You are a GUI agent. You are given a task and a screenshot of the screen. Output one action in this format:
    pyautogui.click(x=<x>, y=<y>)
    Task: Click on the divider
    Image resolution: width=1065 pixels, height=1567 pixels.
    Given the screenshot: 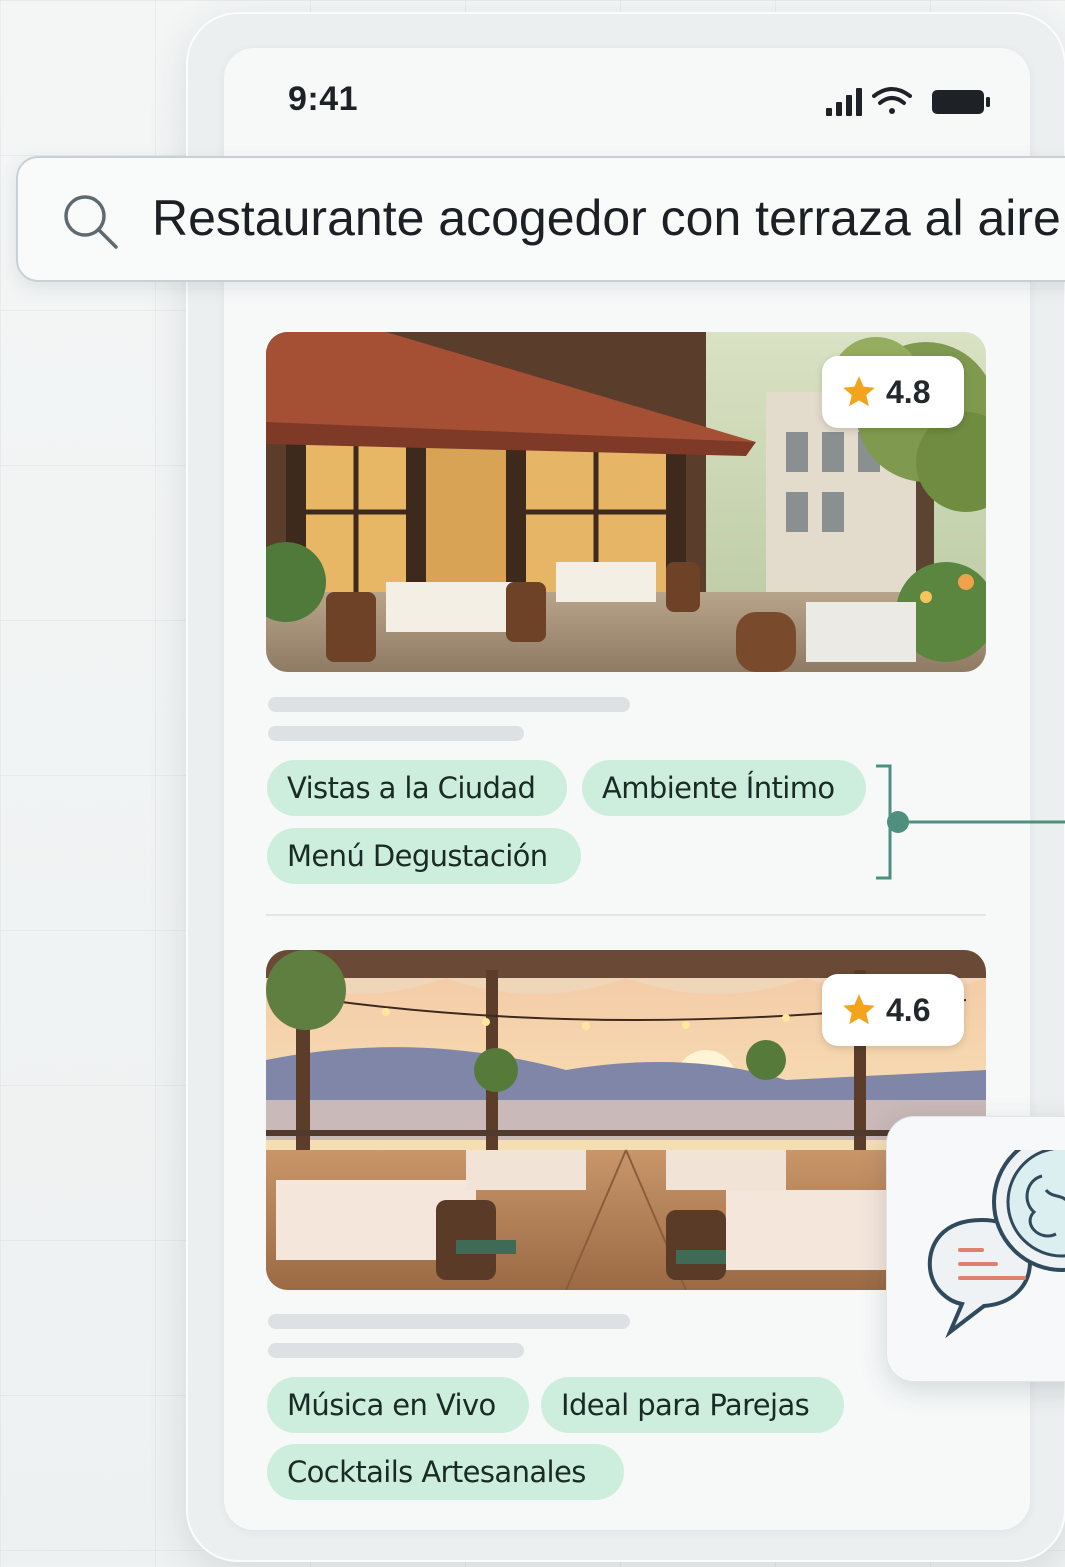 What is the action you would take?
    pyautogui.click(x=626, y=915)
    